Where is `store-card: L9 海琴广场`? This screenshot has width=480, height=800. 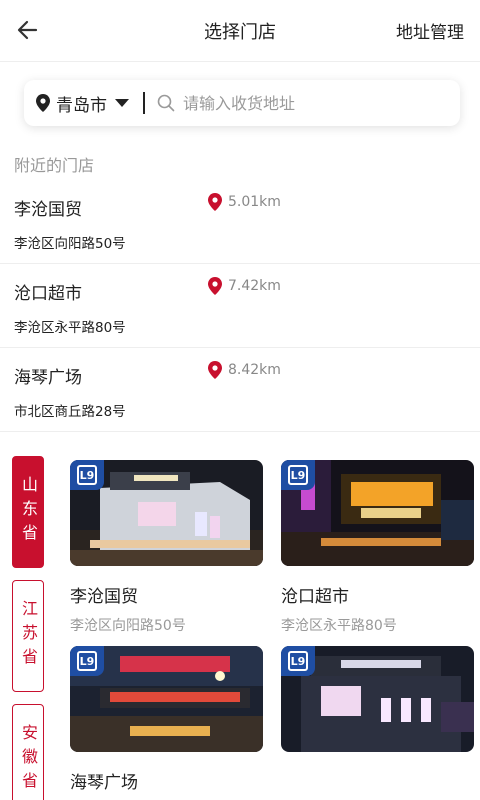
store-card: L9 海琴广场 is located at coordinates (166, 723).